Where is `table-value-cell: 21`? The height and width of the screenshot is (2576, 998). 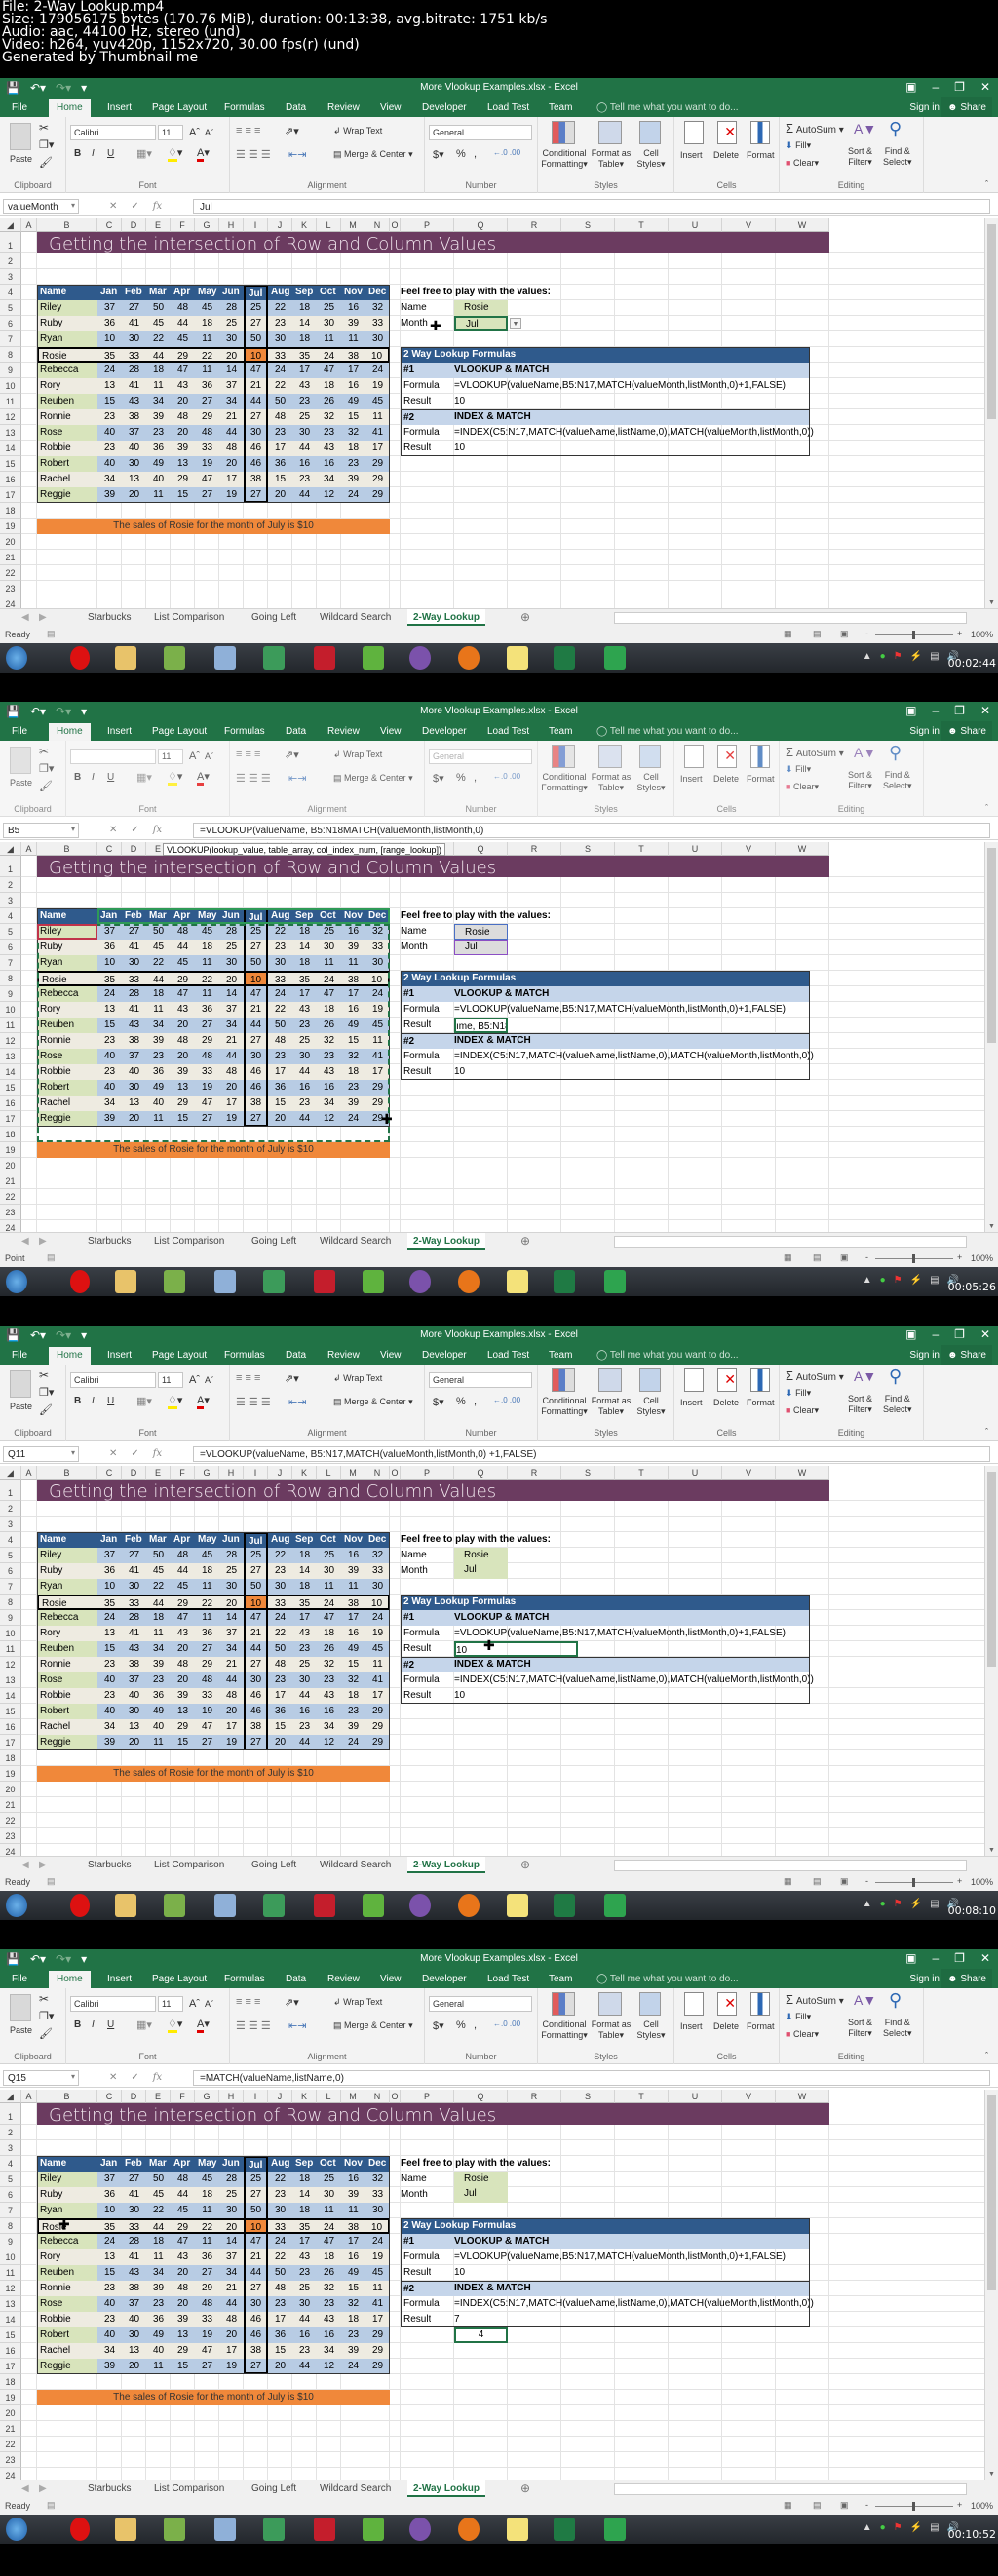
table-value-cell: 21 is located at coordinates (256, 2257).